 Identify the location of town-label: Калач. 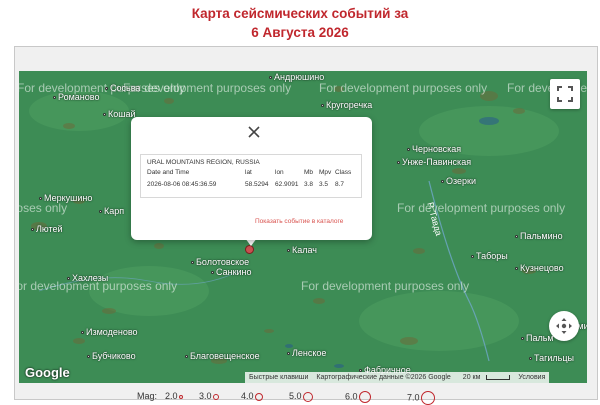
(302, 250).